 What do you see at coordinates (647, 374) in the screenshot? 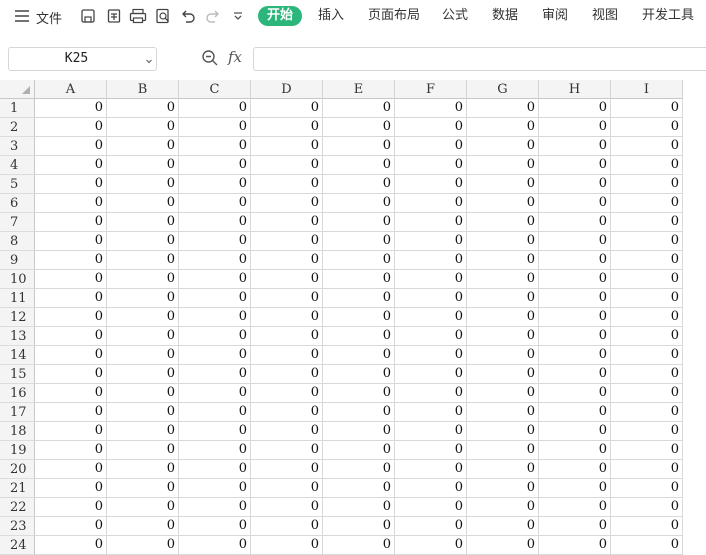
I see `cell-i15: 0` at bounding box center [647, 374].